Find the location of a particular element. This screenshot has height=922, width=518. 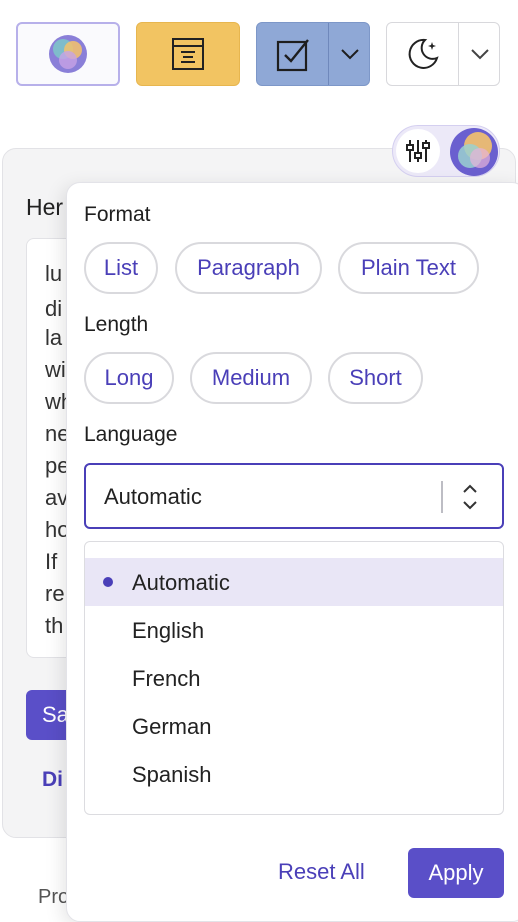

moon-icon is located at coordinates (423, 53).